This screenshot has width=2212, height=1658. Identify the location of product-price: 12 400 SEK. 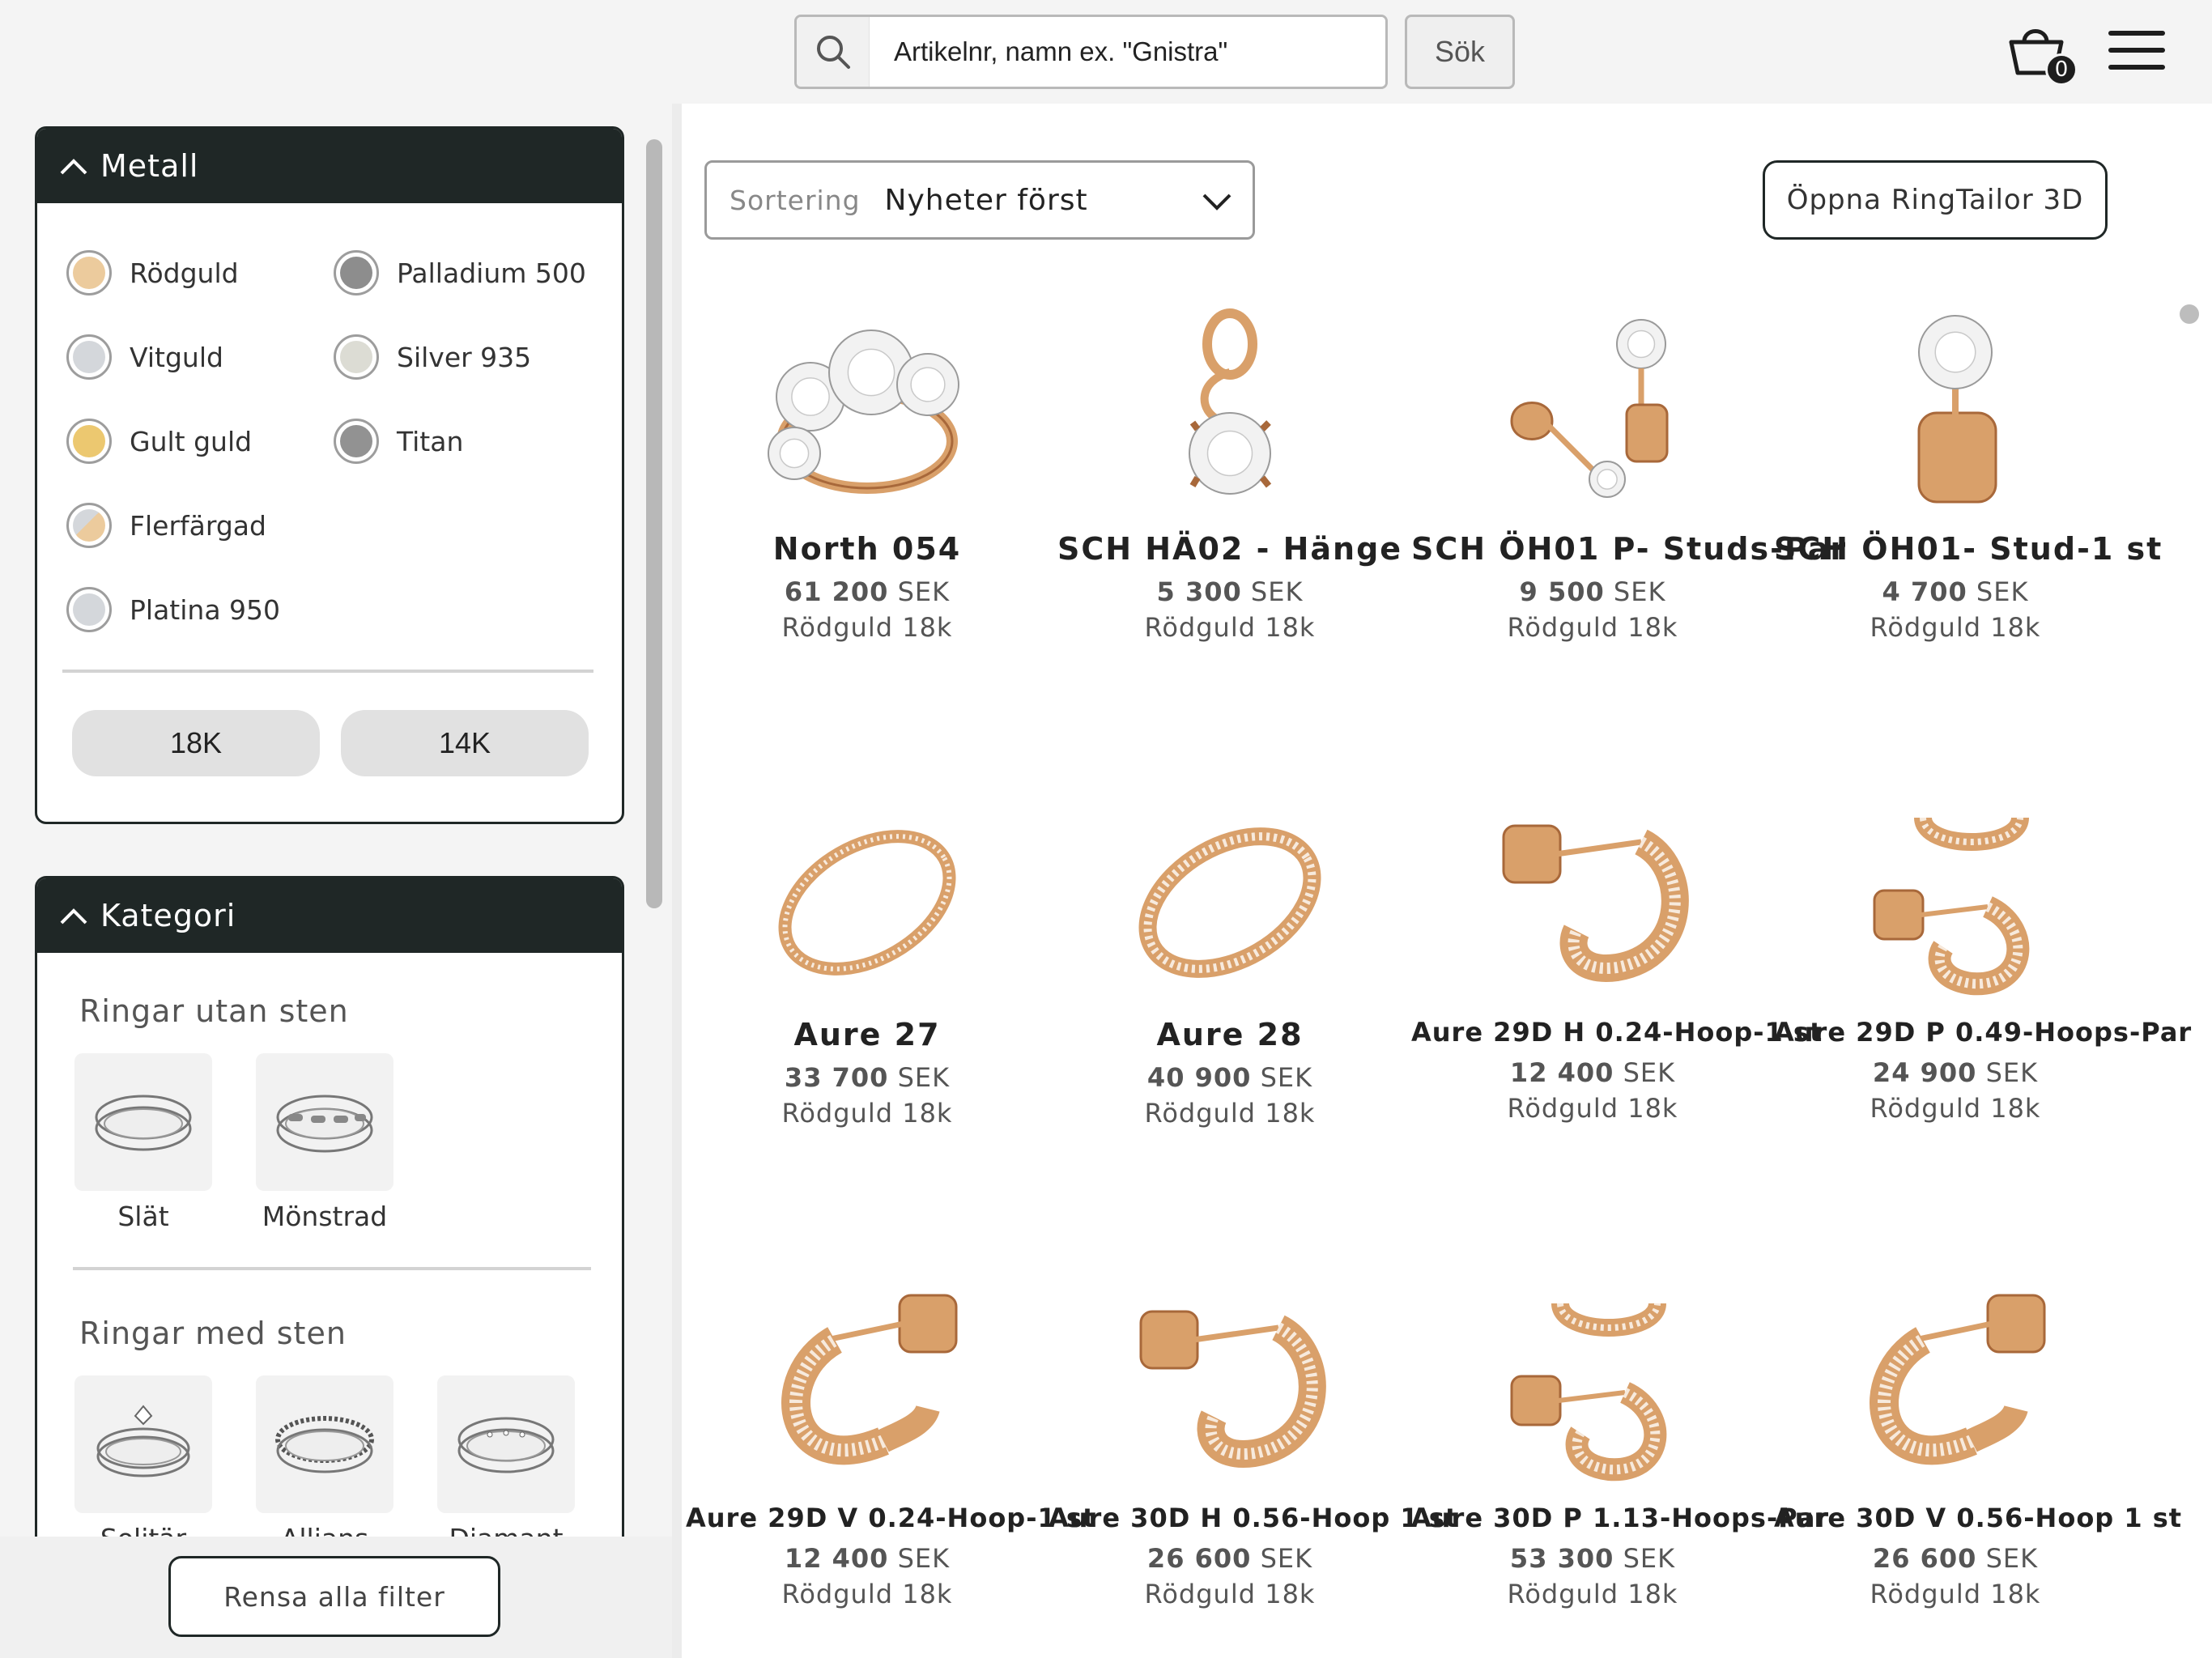
(1592, 1072).